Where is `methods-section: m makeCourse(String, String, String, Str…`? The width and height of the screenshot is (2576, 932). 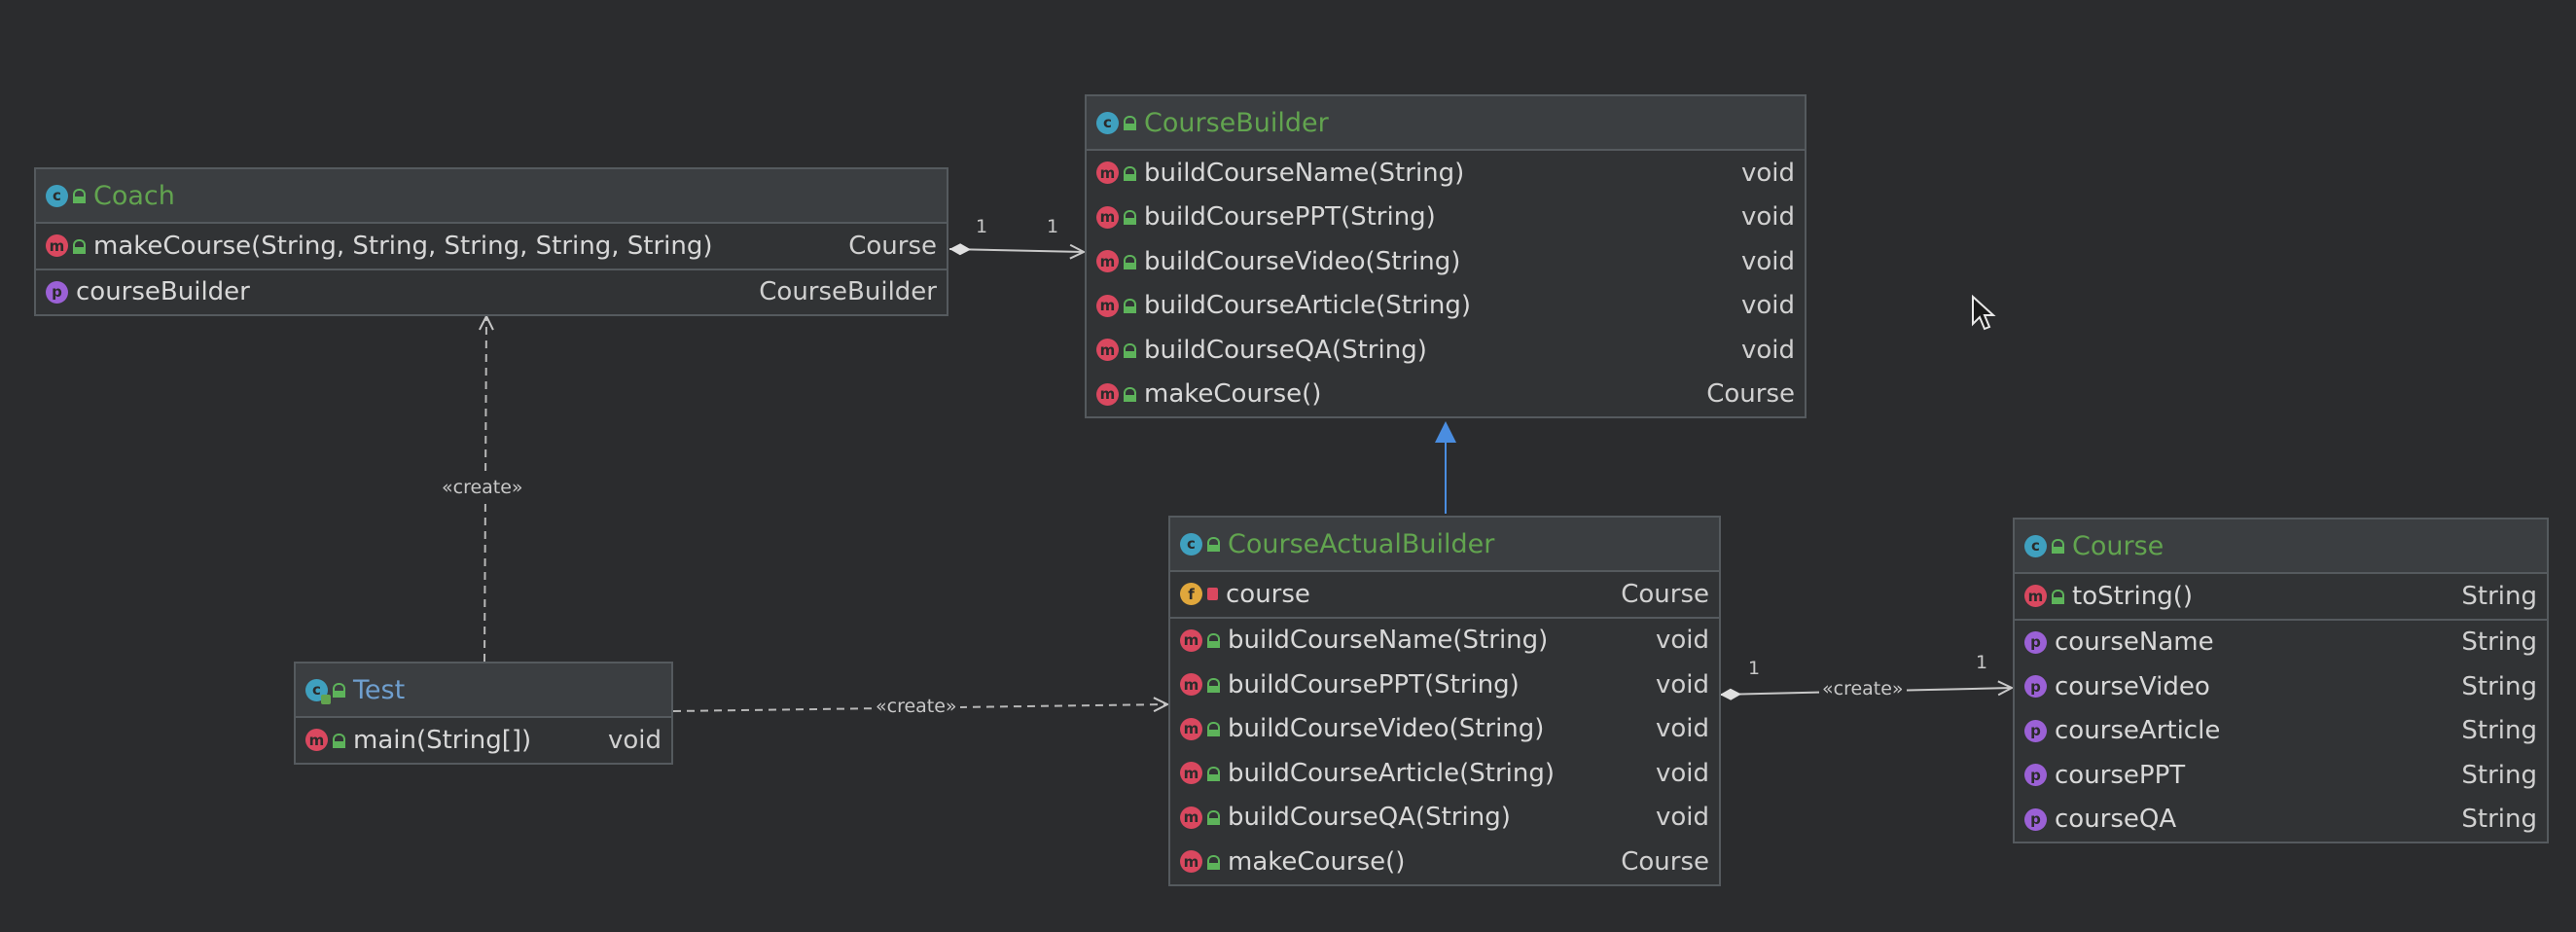
methods-section: m makeCourse(String, String, String, Str… is located at coordinates (491, 247).